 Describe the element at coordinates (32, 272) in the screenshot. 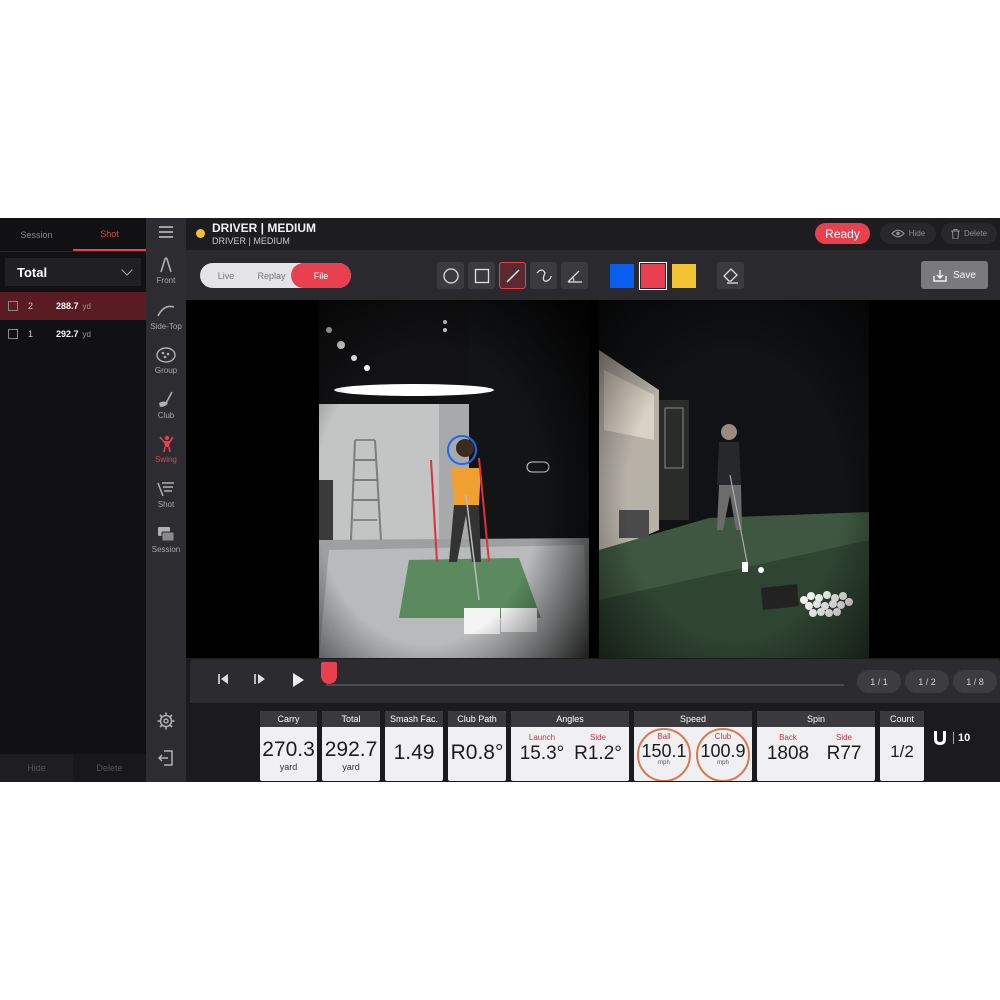

I see `dropdown-value: Total` at that location.